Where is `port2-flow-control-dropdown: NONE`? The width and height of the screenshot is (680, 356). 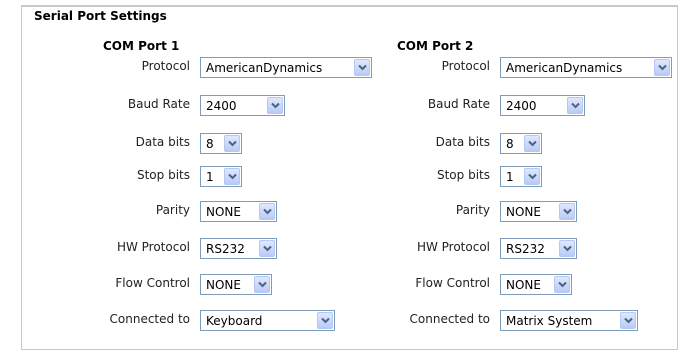 port2-flow-control-dropdown: NONE is located at coordinates (536, 284).